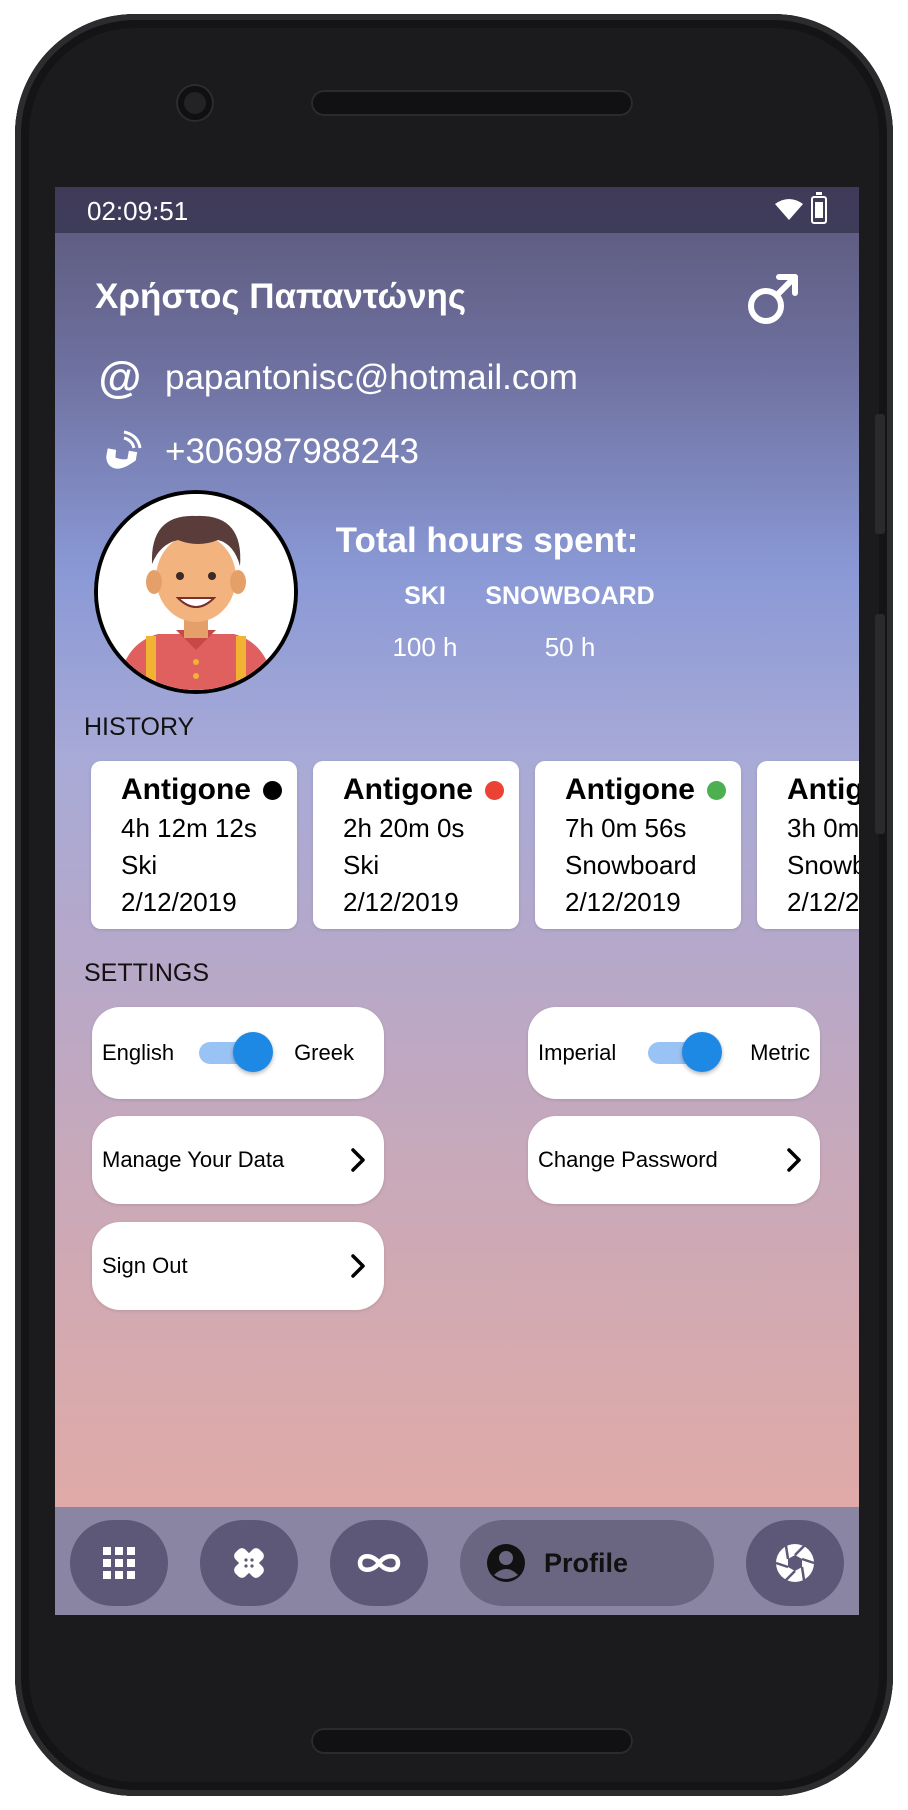 The width and height of the screenshot is (908, 1810). I want to click on aperture-icon, so click(795, 1563).